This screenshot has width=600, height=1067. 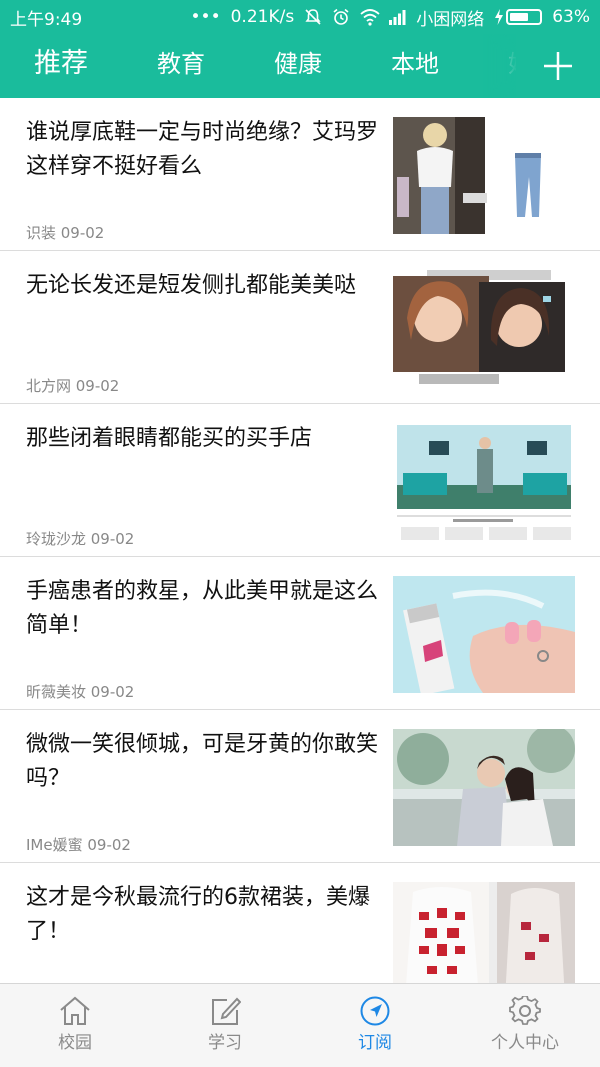 What do you see at coordinates (341, 17) in the screenshot?
I see `alarm-icon` at bounding box center [341, 17].